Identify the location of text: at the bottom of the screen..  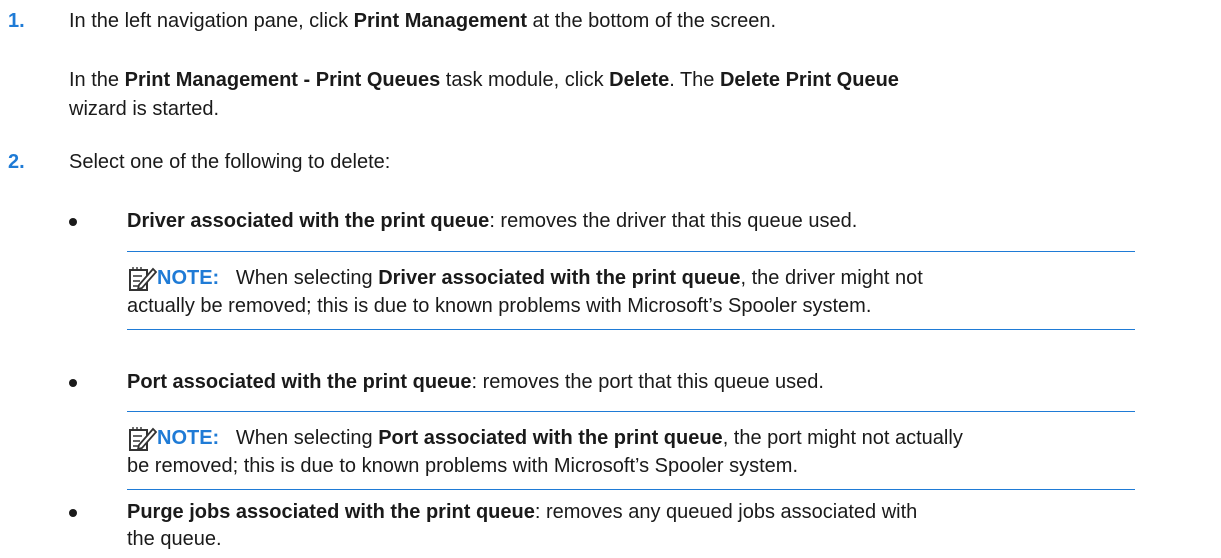
(651, 21).